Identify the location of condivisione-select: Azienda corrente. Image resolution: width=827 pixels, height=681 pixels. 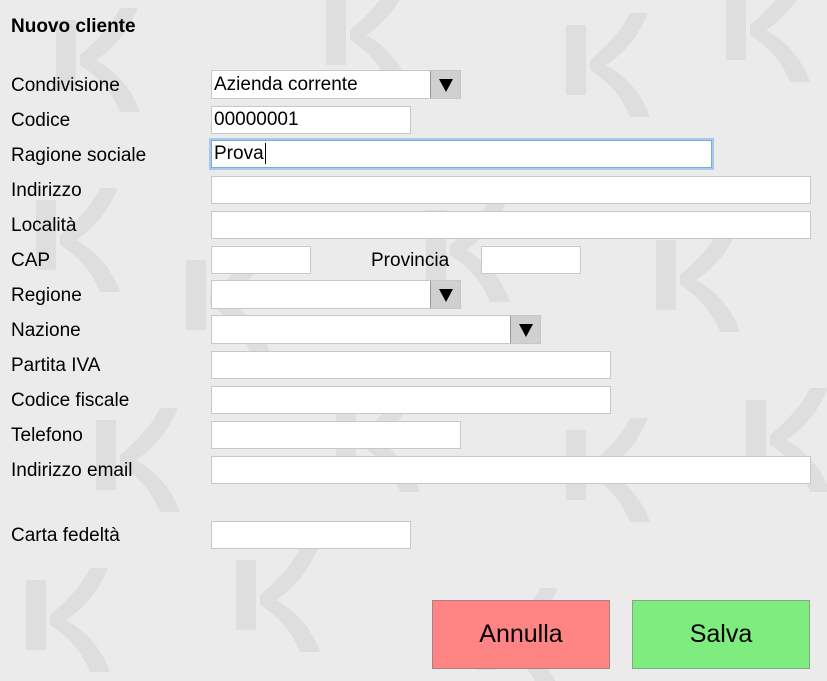
(336, 84).